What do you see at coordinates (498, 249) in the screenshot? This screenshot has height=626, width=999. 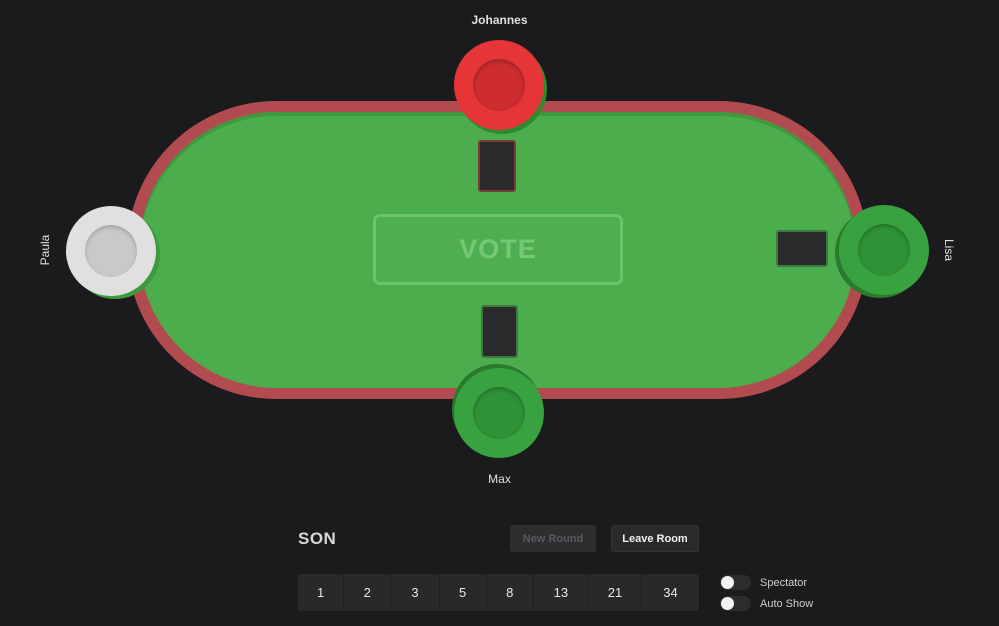 I see `vote-button: VOTE` at bounding box center [498, 249].